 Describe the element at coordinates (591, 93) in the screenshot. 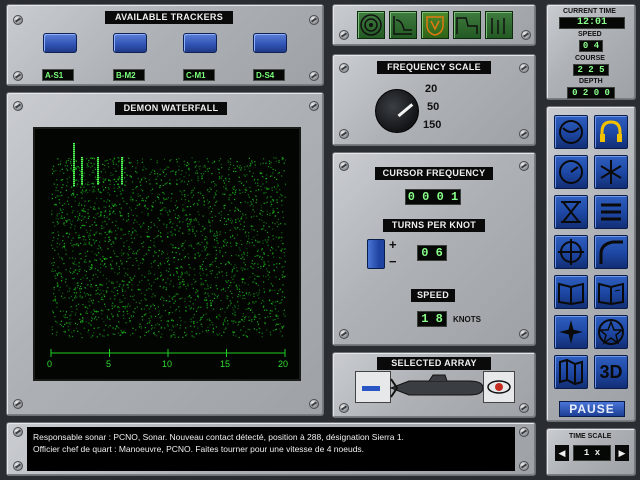

I see `status-depth-value: 0 2 0 0` at that location.